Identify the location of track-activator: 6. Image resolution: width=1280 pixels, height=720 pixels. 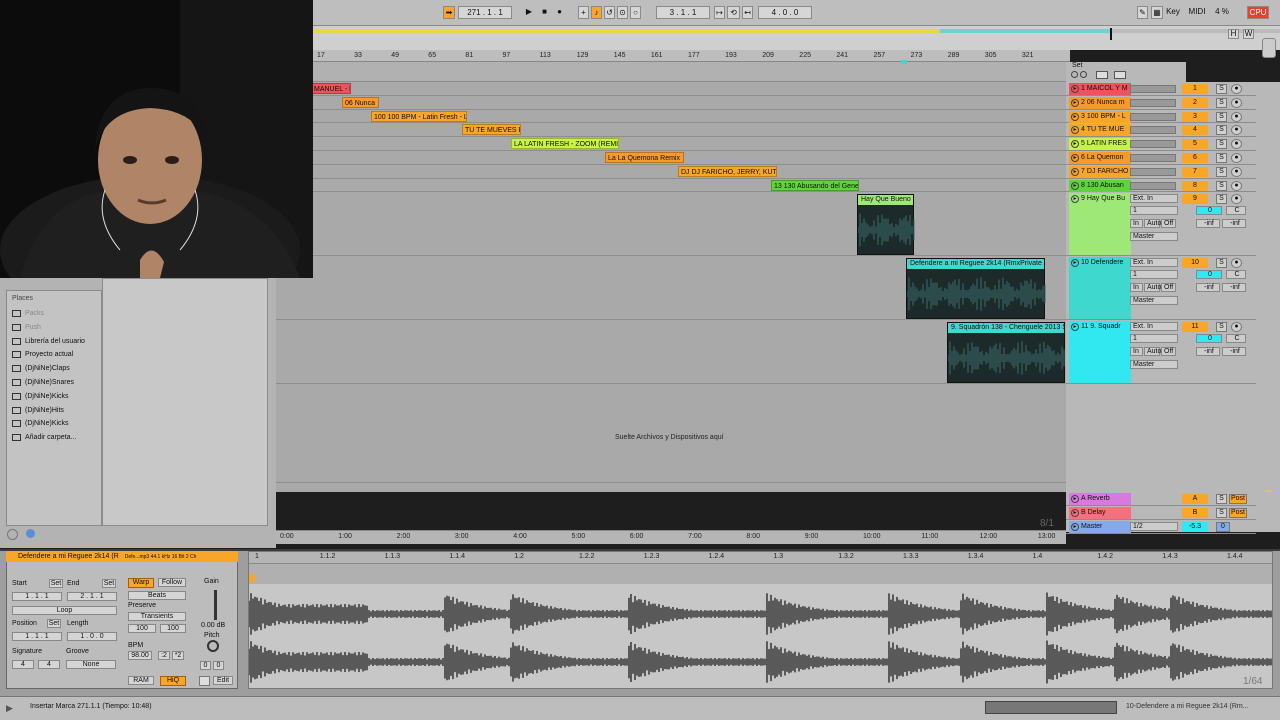
(1195, 158).